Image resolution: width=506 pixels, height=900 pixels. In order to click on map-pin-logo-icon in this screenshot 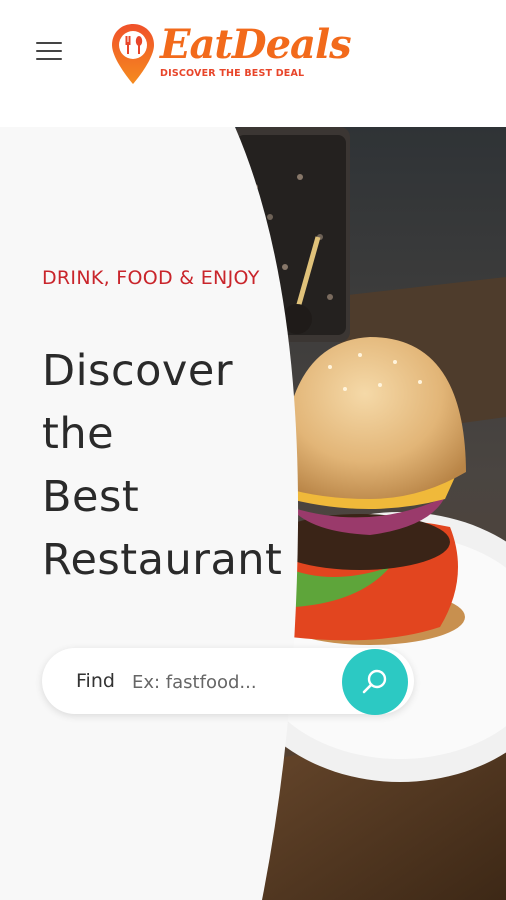, I will do `click(133, 54)`.